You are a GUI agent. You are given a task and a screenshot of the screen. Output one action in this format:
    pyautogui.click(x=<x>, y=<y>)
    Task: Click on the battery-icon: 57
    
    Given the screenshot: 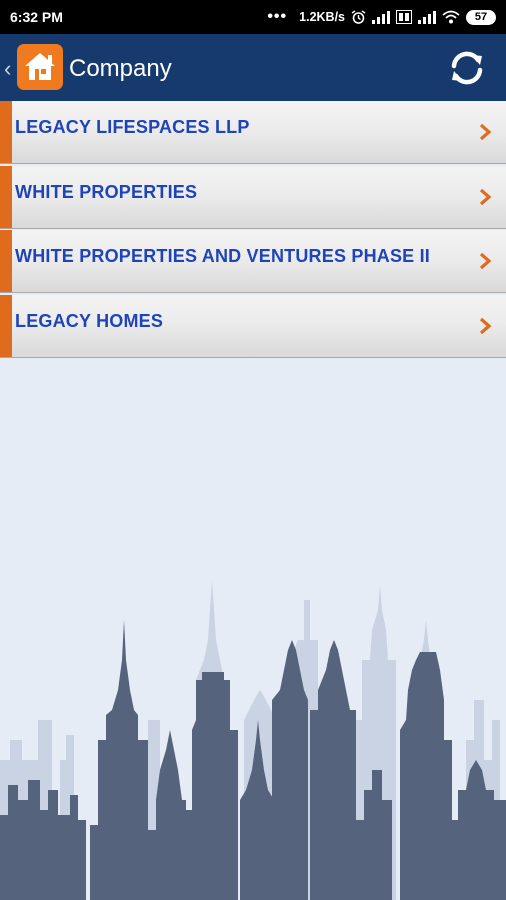 What is the action you would take?
    pyautogui.click(x=481, y=17)
    